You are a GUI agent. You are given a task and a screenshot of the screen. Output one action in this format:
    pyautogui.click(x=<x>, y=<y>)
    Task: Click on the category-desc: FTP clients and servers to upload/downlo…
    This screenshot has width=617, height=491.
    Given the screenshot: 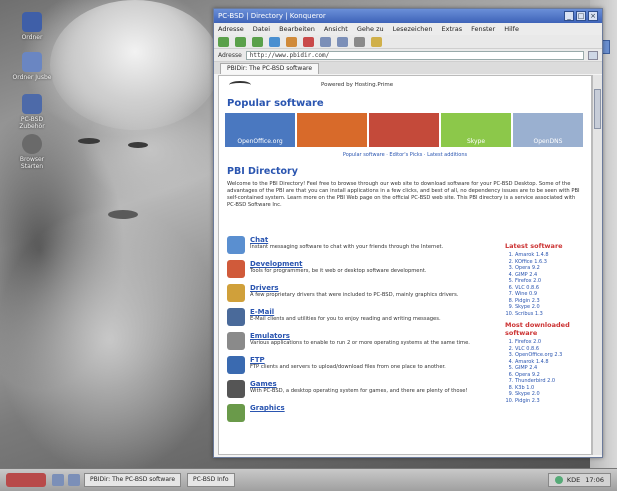 What is the action you would take?
    pyautogui.click(x=348, y=367)
    